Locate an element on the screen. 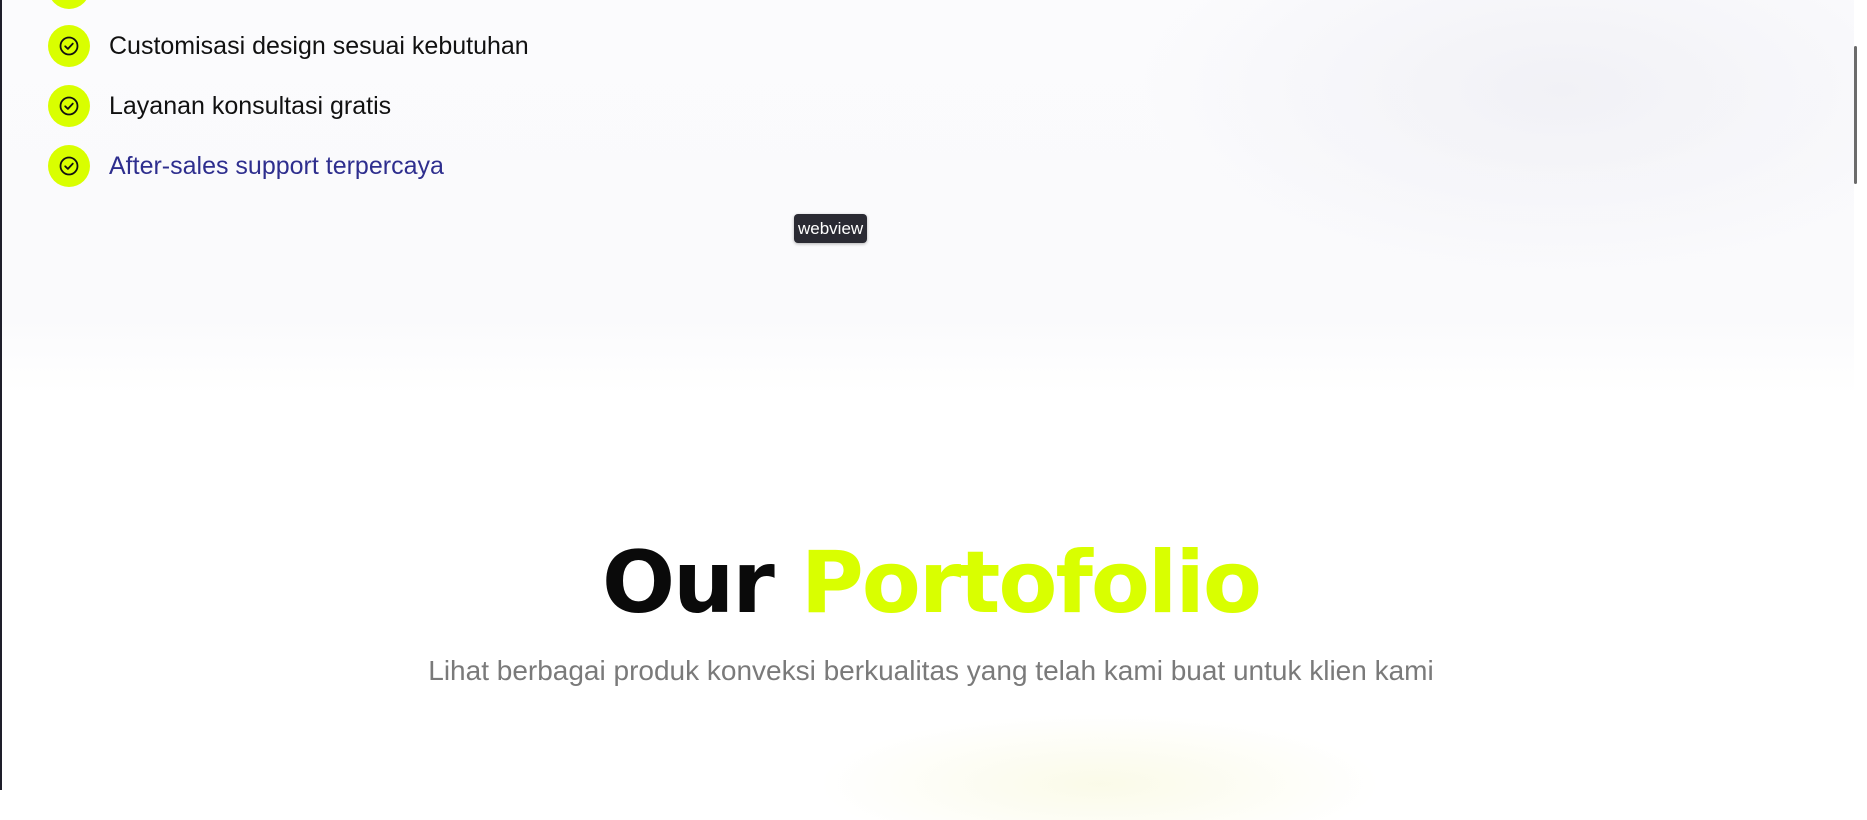 The image size is (1867, 820). feature-label: Layanan konsultasi gratis is located at coordinates (250, 105).